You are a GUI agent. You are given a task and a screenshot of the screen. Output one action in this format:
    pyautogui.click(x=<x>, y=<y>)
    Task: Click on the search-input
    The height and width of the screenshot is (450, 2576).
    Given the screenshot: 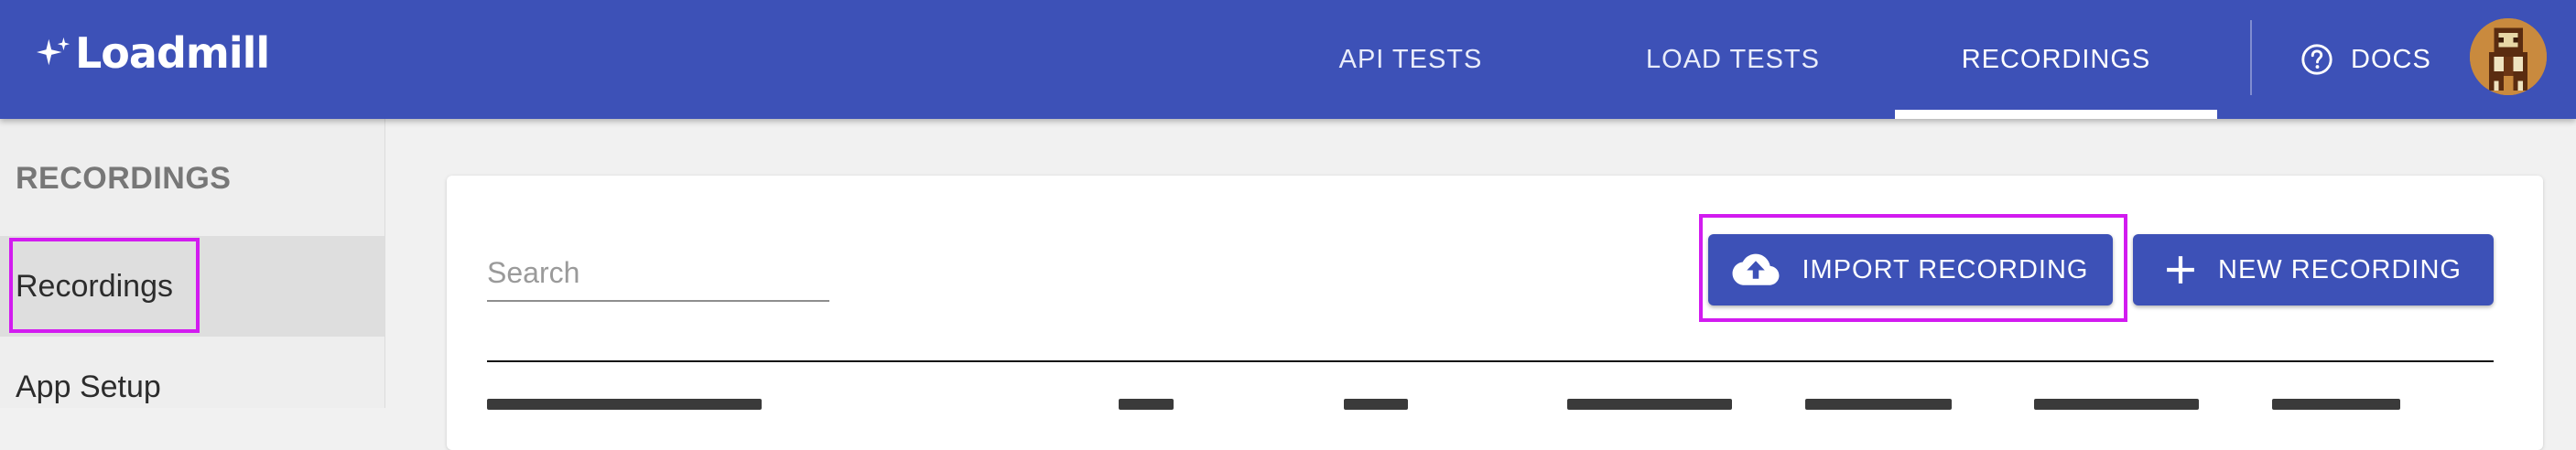 What is the action you would take?
    pyautogui.click(x=658, y=273)
    